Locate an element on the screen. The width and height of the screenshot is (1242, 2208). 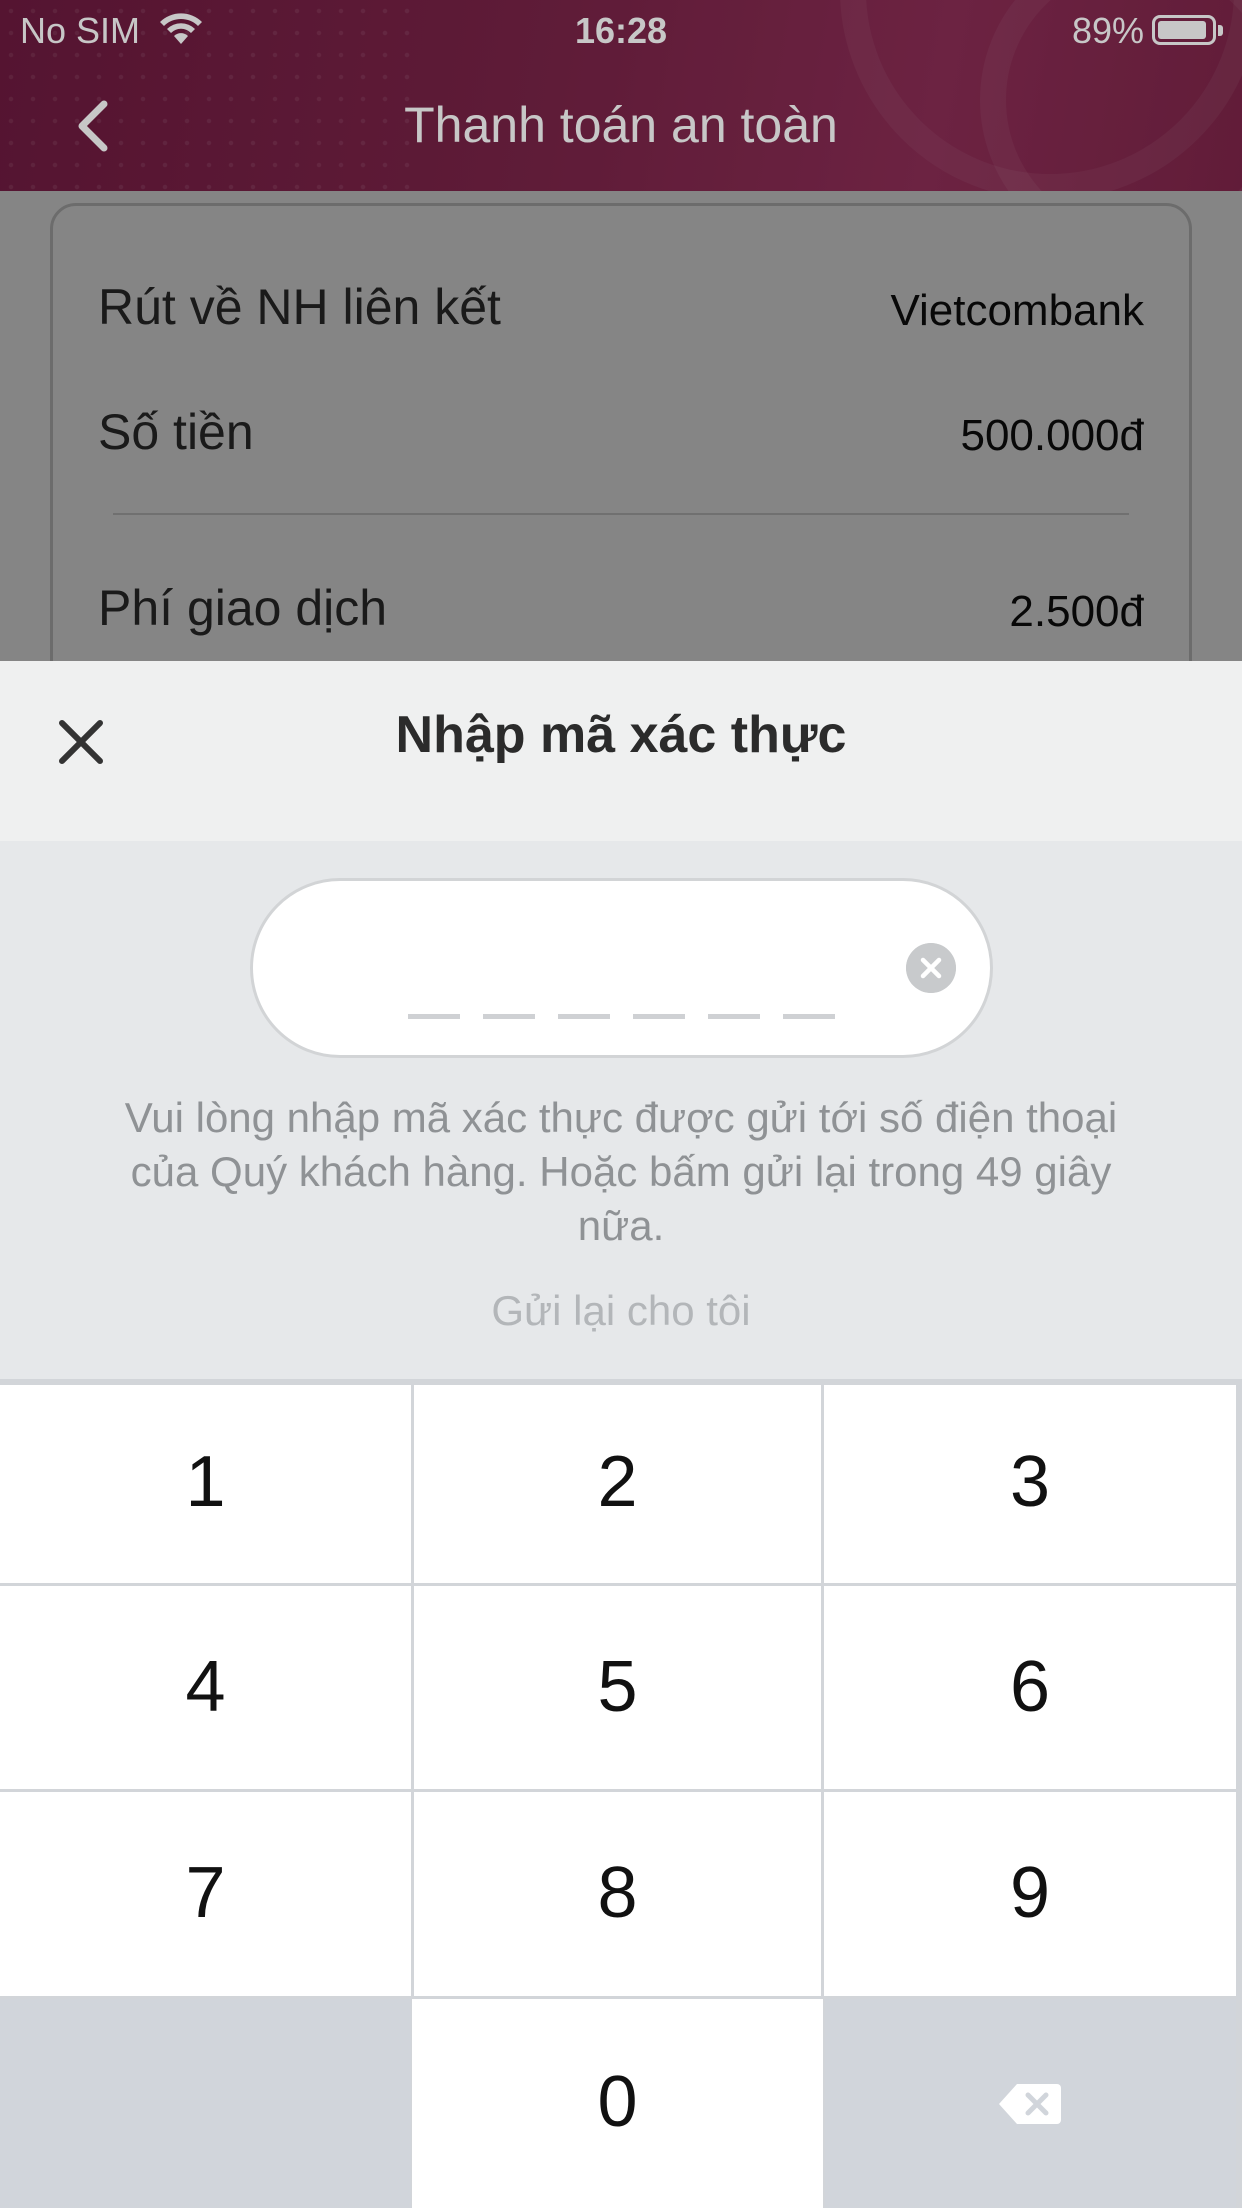
key-label: 2 is located at coordinates (617, 1482).